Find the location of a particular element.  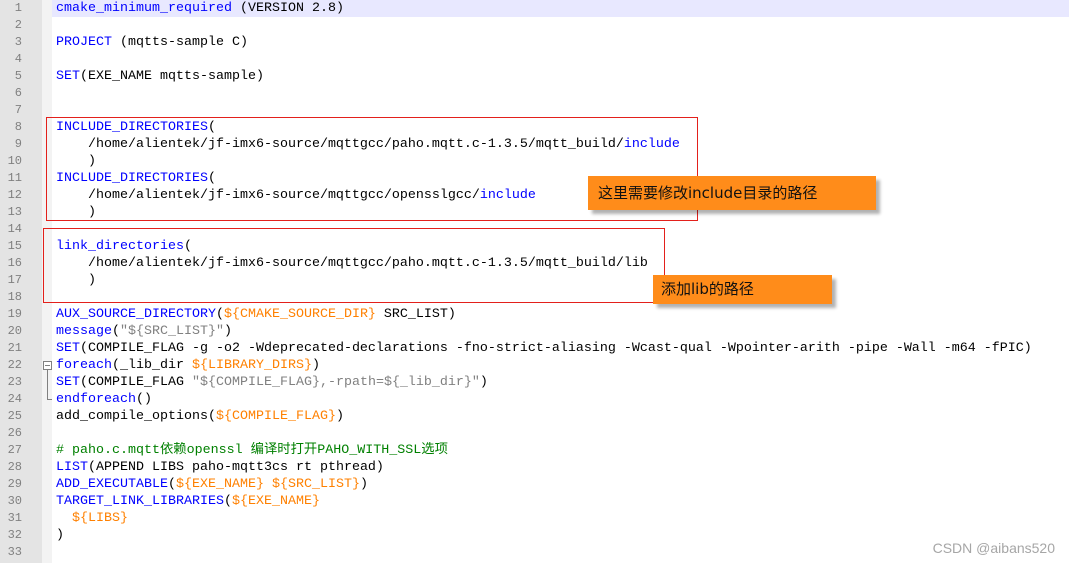

line-number: 28 is located at coordinates (21, 467).